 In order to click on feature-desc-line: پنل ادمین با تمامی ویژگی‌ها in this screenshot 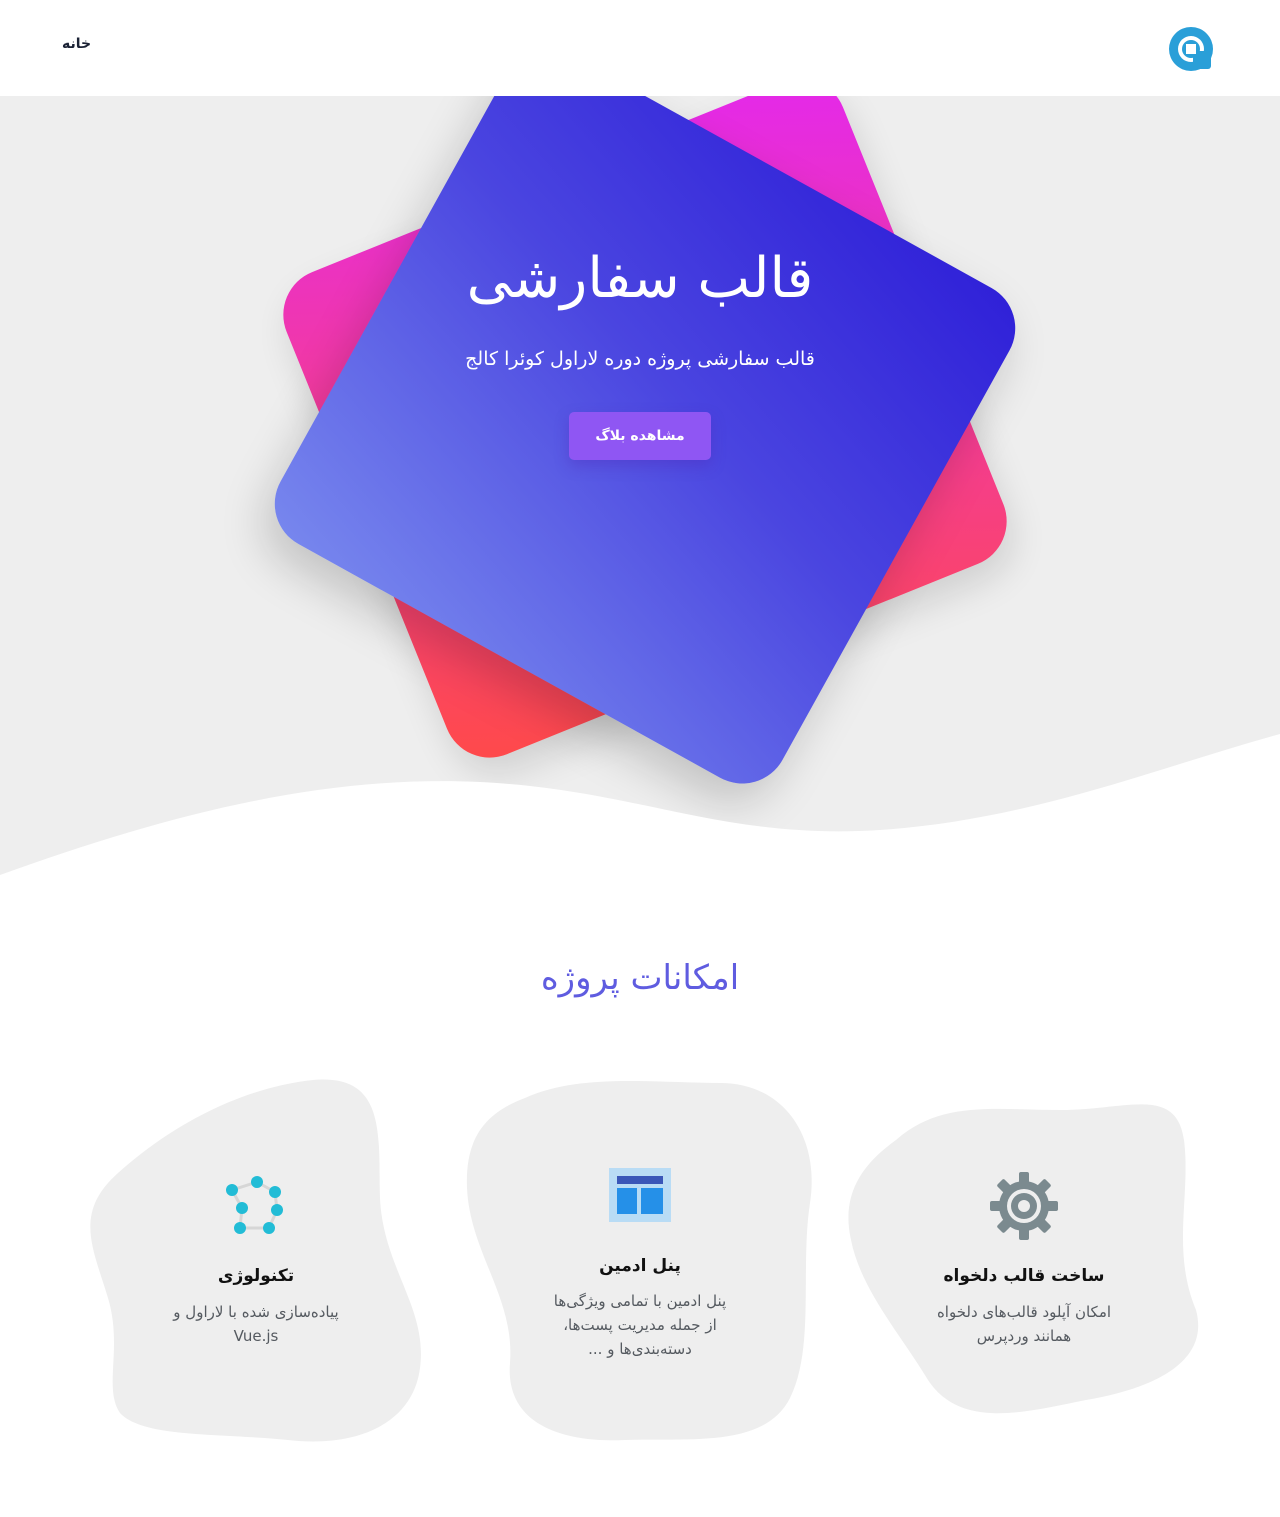, I will do `click(640, 1301)`.